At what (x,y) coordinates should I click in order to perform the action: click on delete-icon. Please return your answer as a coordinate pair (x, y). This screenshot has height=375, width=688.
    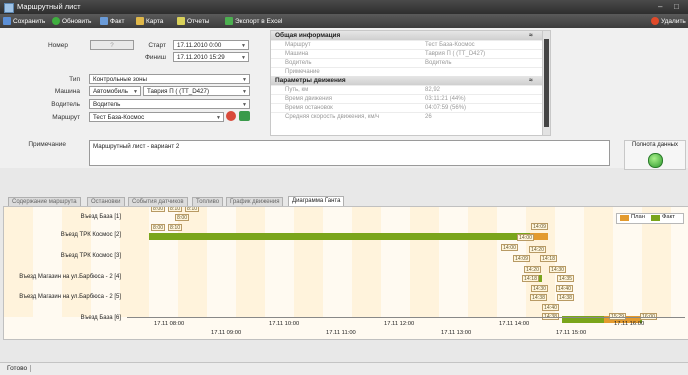
    Looking at the image, I should click on (655, 21).